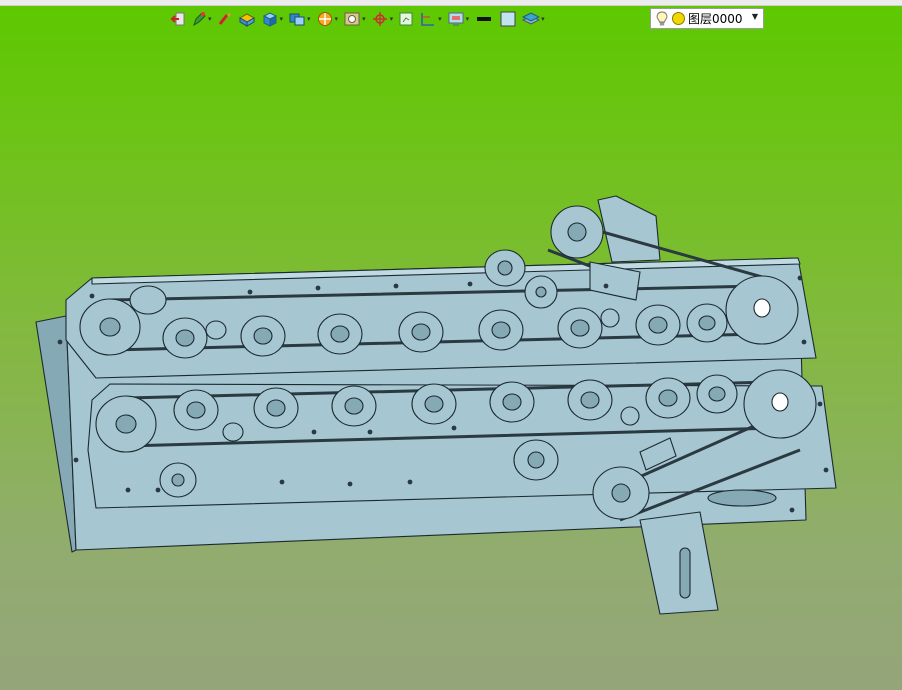 Image resolution: width=902 pixels, height=690 pixels. What do you see at coordinates (742, 498) in the screenshot?
I see `gear` at bounding box center [742, 498].